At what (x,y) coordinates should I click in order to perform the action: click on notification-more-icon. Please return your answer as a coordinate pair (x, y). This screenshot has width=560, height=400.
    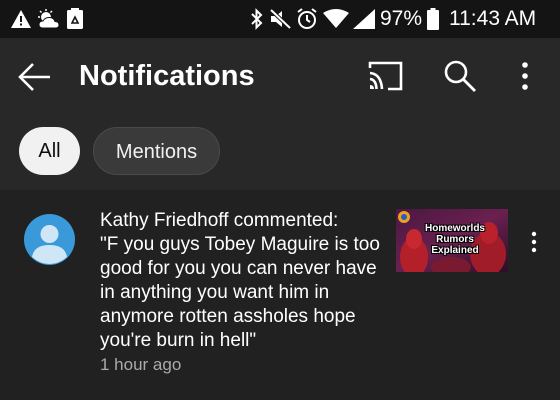
    Looking at the image, I should click on (534, 242).